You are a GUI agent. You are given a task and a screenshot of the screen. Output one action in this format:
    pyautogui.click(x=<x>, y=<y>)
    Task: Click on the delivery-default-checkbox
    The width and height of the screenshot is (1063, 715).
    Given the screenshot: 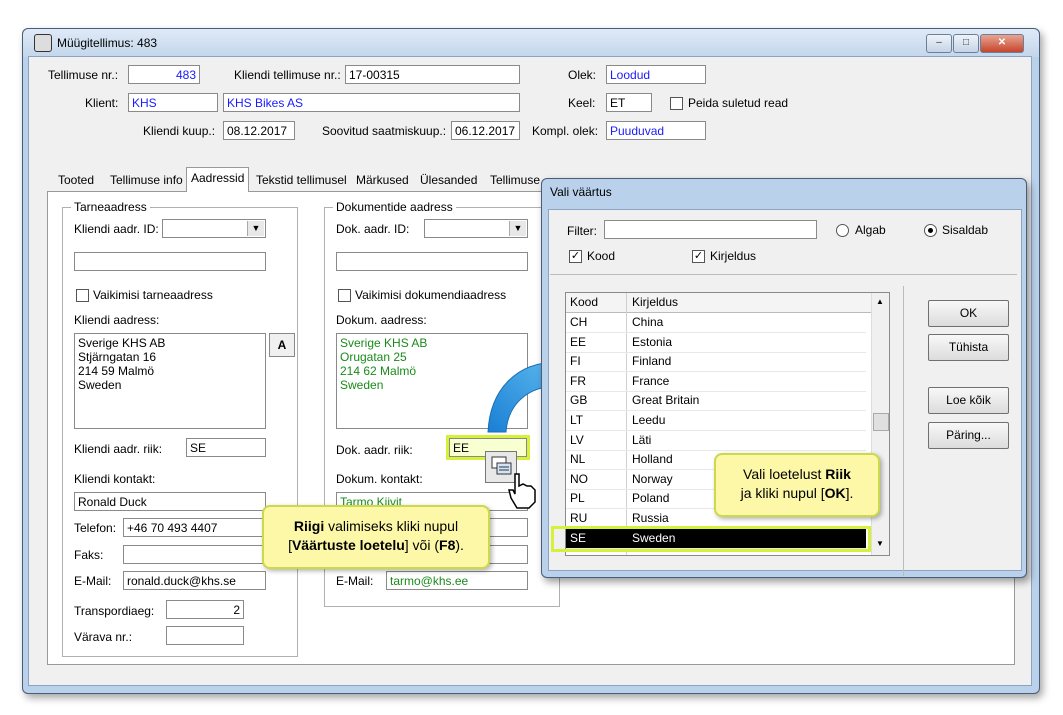 What is the action you would take?
    pyautogui.click(x=82, y=295)
    